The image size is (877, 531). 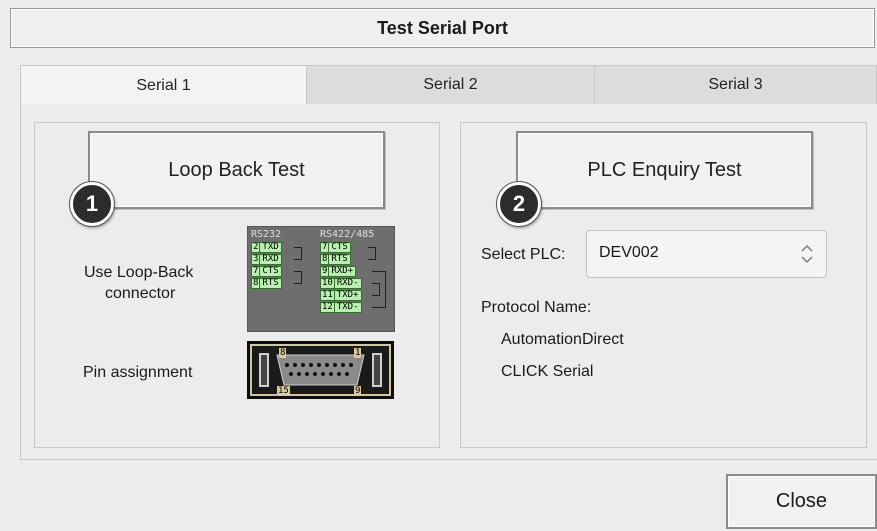 What do you see at coordinates (140, 293) in the screenshot?
I see `loopback-connector-label-line2: connector` at bounding box center [140, 293].